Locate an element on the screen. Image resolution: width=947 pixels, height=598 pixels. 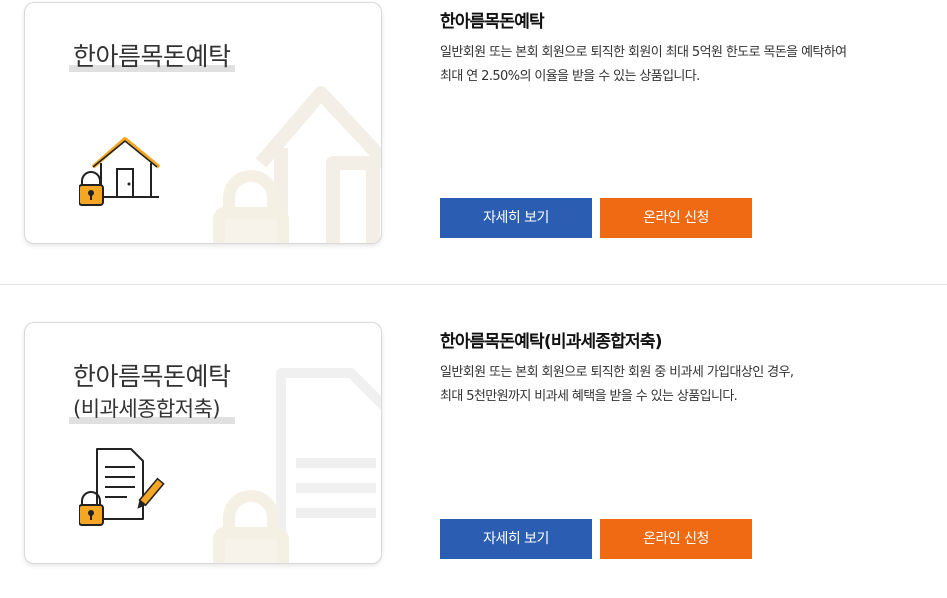
card-title: 한아름목돈예탁 is located at coordinates (152, 57).